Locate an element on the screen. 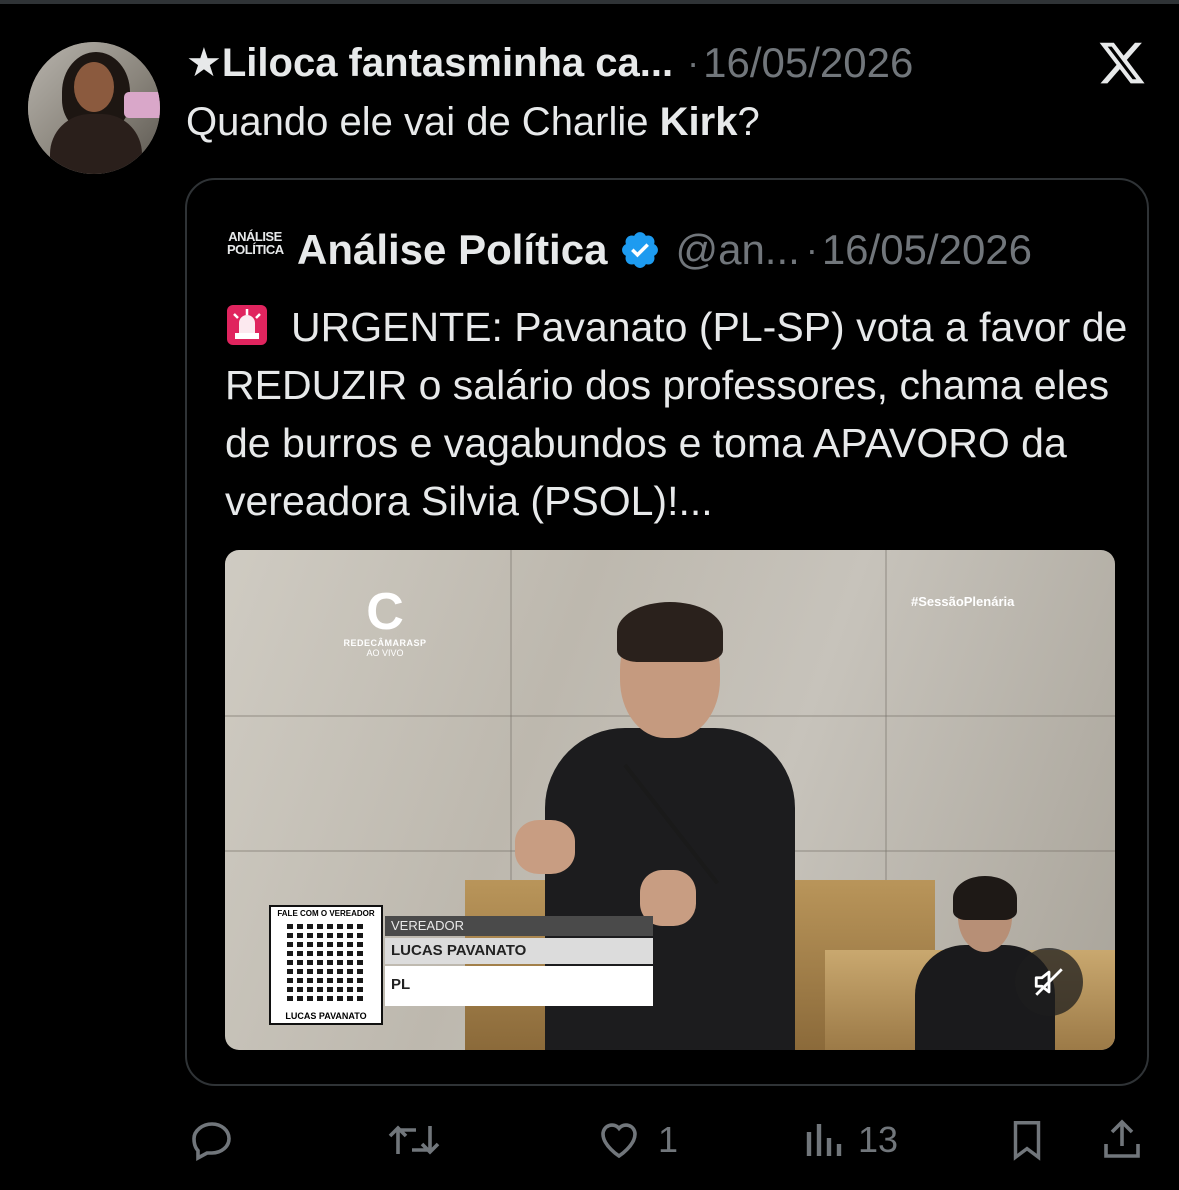  share-button is located at coordinates (1122, 1140).